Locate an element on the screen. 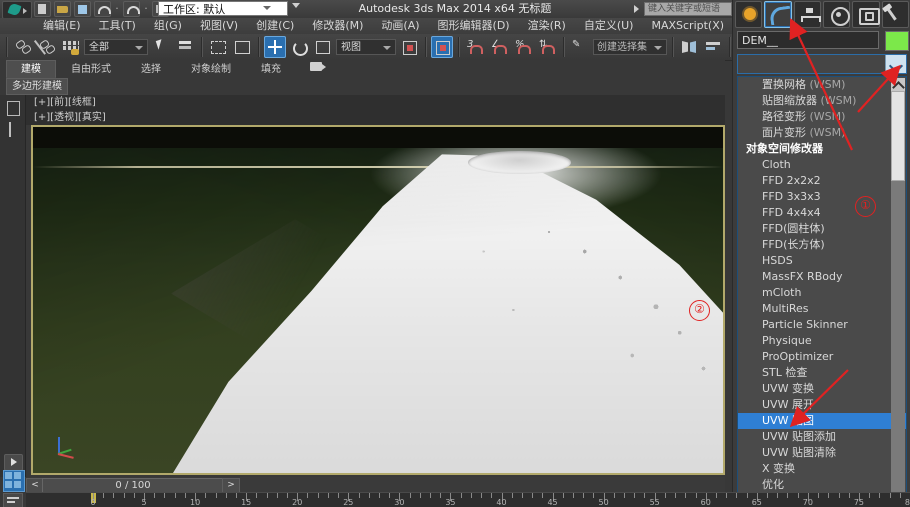 The image size is (910, 507). modifier-list-item: UVW 贴图添加 is located at coordinates (822, 437).